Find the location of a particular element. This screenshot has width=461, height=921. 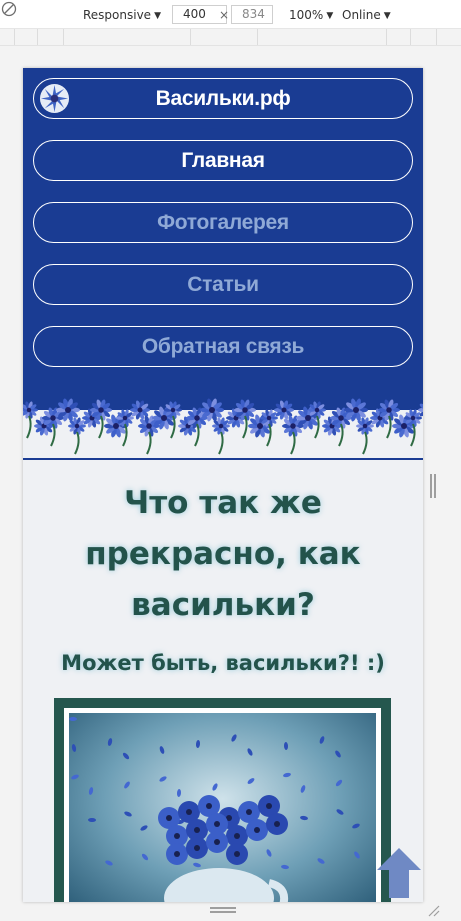

brand-name: Васильки.рф is located at coordinates (223, 98).